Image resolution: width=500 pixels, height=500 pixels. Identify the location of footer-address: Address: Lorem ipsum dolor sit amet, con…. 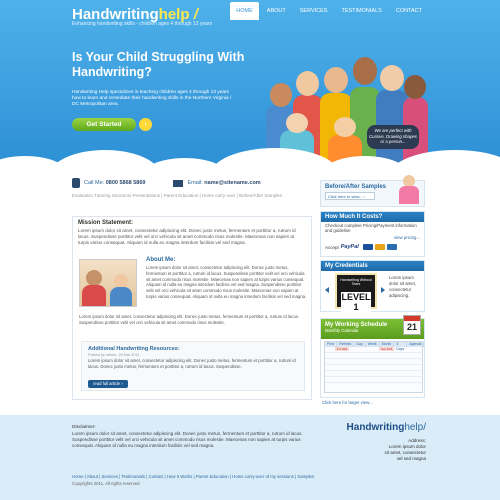
(405, 450).